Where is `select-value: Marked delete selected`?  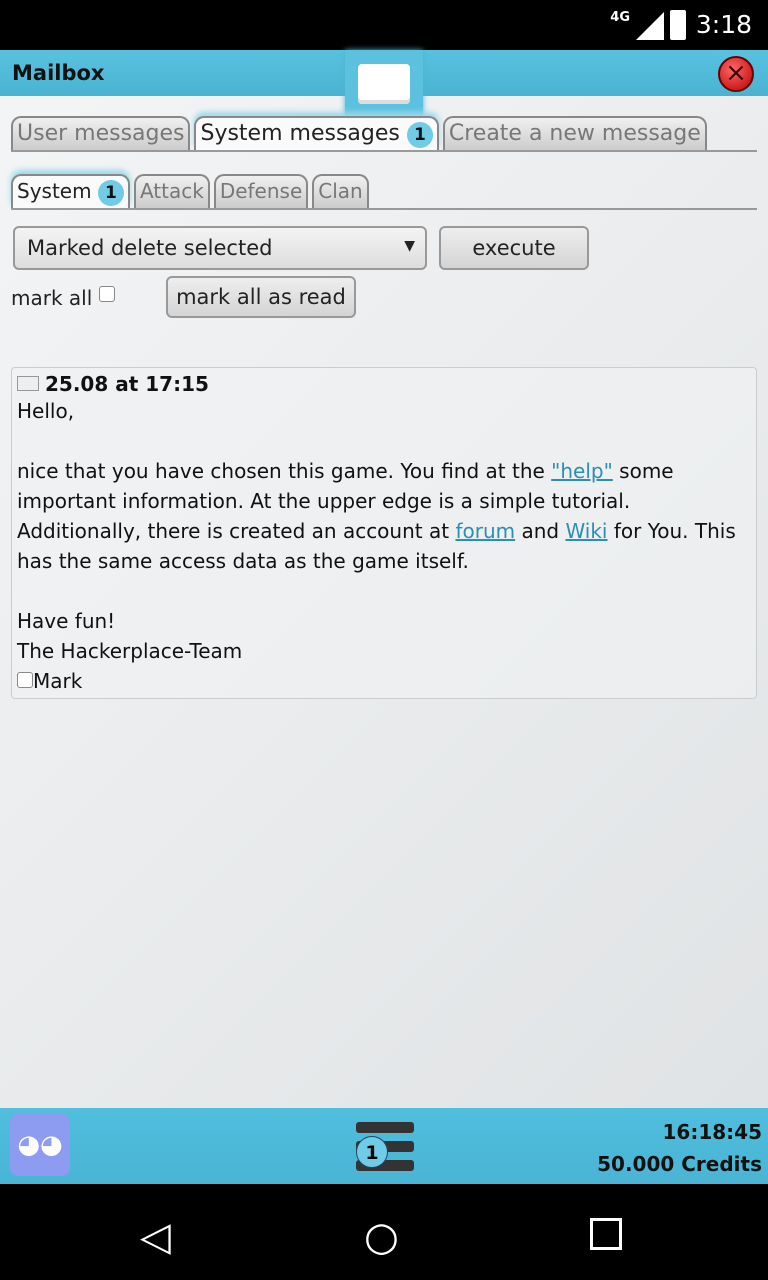
select-value: Marked delete selected is located at coordinates (150, 248).